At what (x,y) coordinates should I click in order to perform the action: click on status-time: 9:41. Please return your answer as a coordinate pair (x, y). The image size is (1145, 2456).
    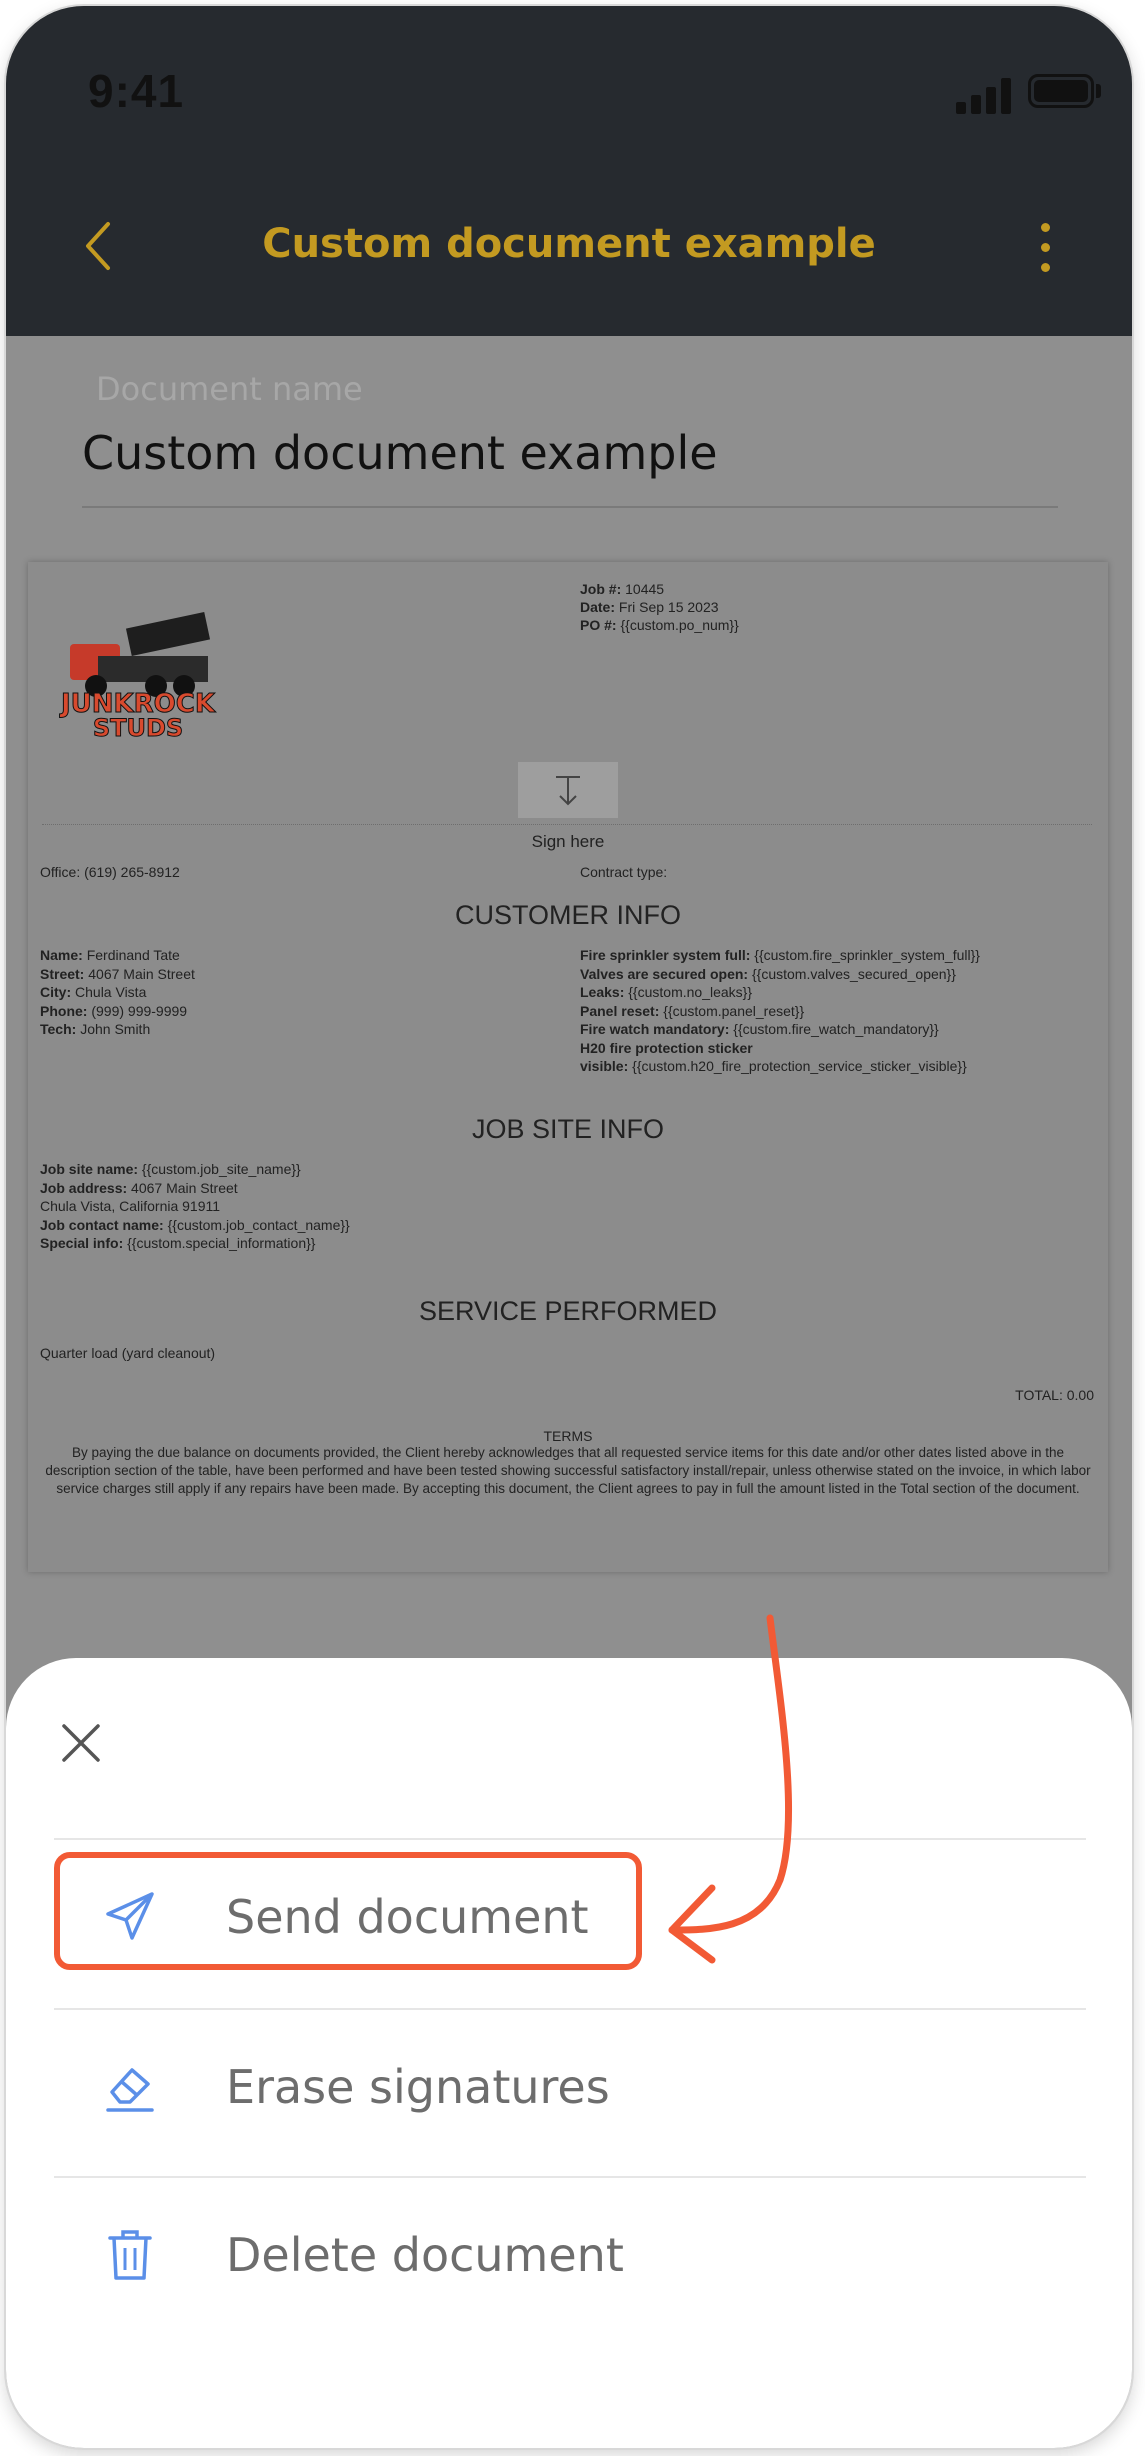
    Looking at the image, I should click on (136, 91).